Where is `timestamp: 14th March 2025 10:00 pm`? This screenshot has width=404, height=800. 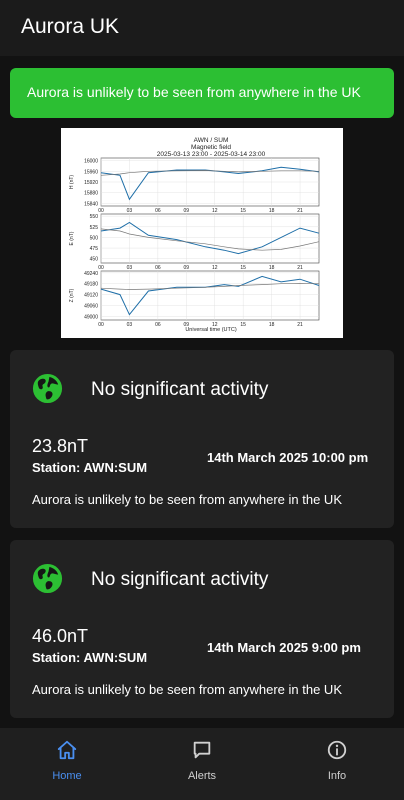 timestamp: 14th March 2025 10:00 pm is located at coordinates (288, 457).